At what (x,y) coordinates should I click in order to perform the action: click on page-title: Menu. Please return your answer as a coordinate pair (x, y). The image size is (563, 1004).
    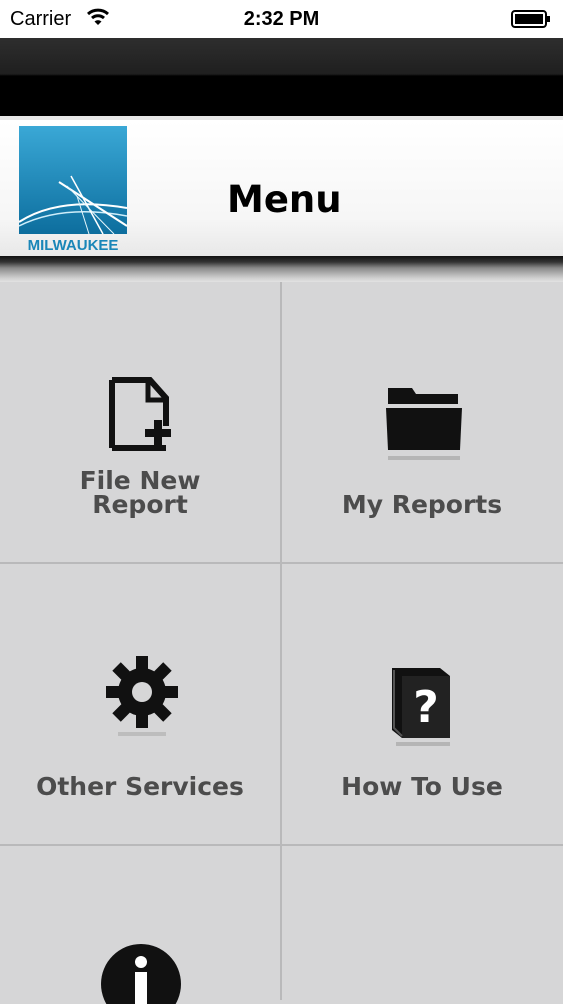
    Looking at the image, I should click on (284, 199).